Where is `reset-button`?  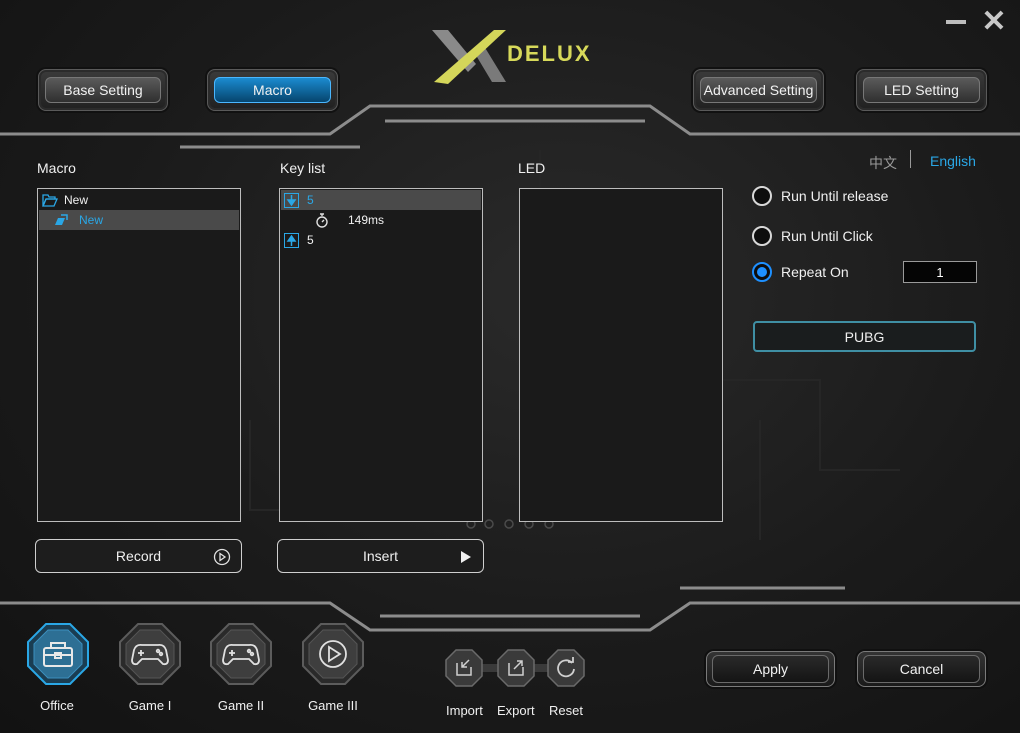 reset-button is located at coordinates (566, 668).